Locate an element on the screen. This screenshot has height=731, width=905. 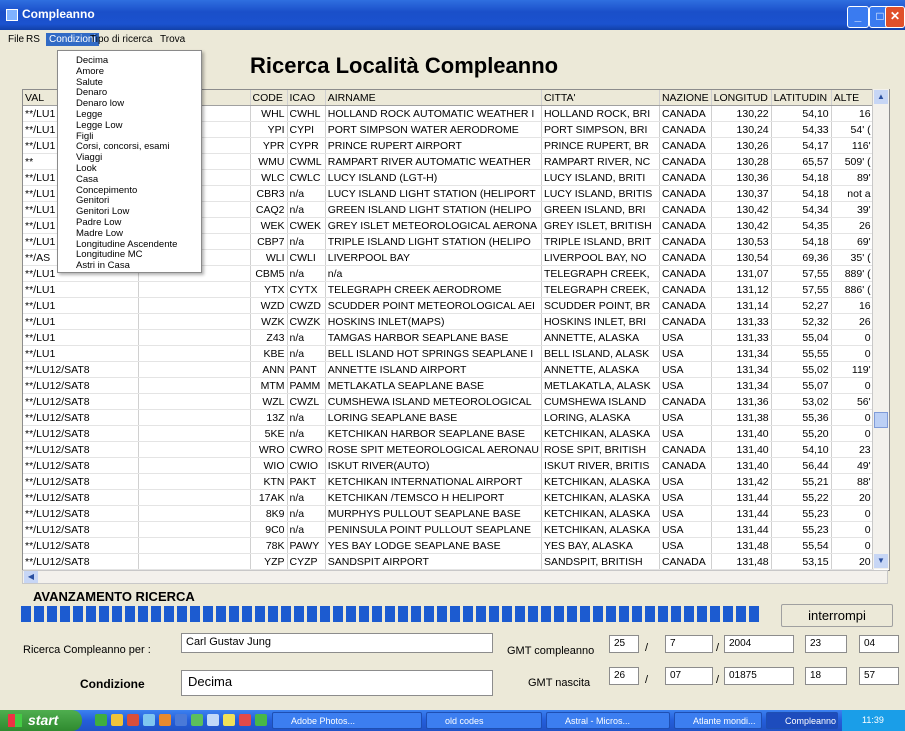
menu-tipo-di-ricerca: Tipo di ricerca is located at coordinates (121, 39).